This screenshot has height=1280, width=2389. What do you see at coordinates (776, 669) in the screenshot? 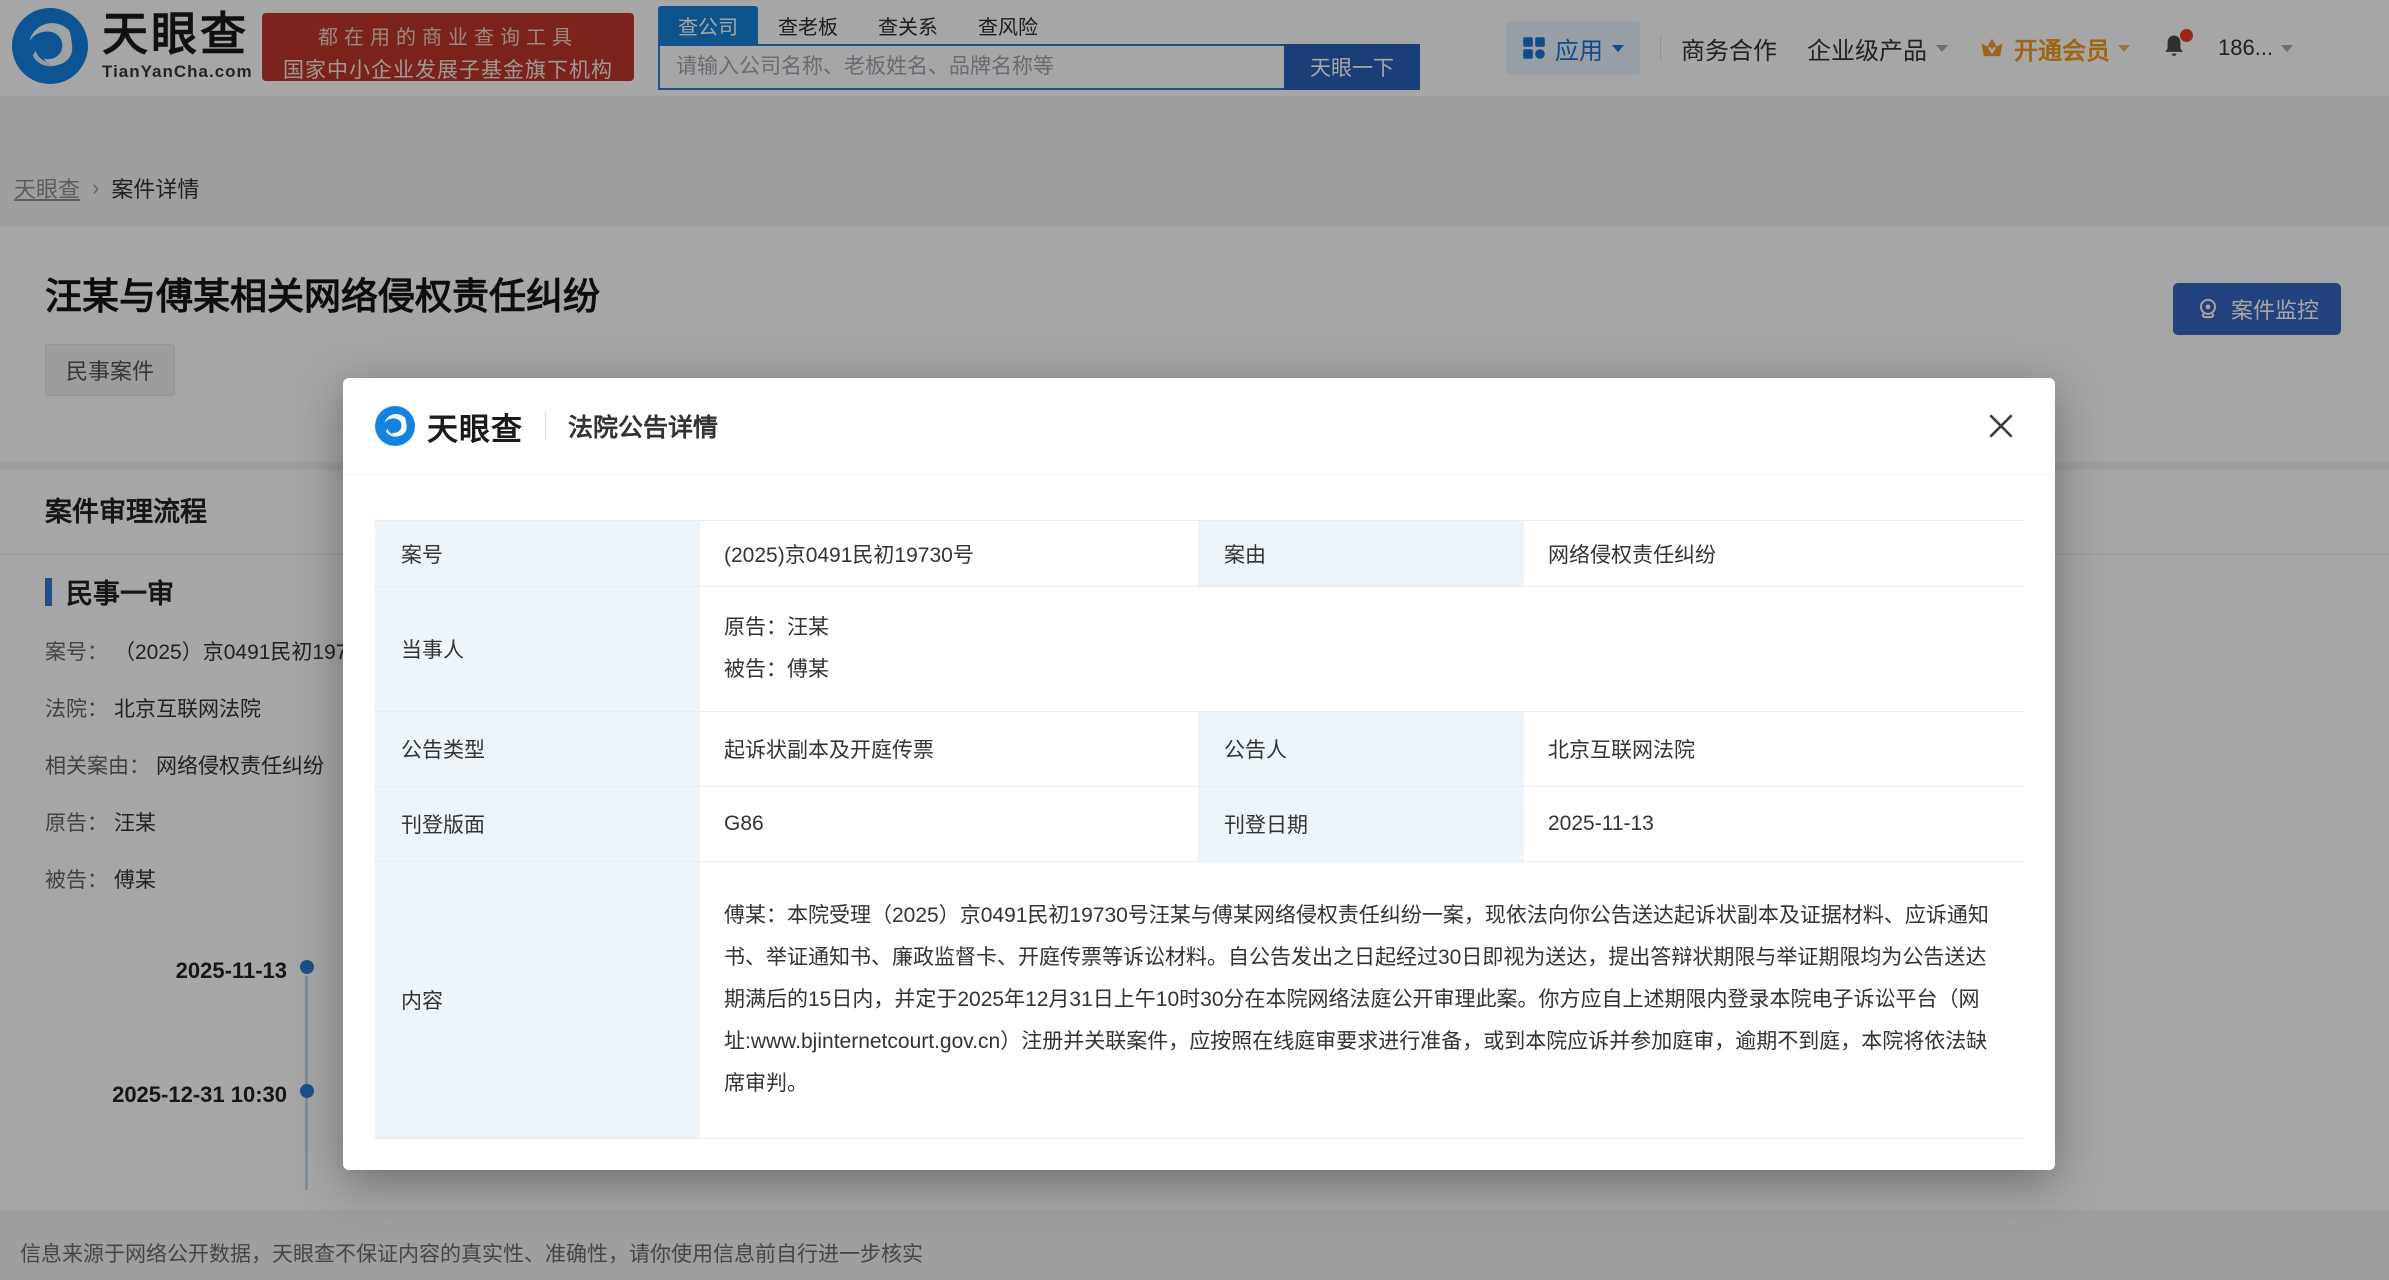
I see `defendant-line: 被告：傅某` at bounding box center [776, 669].